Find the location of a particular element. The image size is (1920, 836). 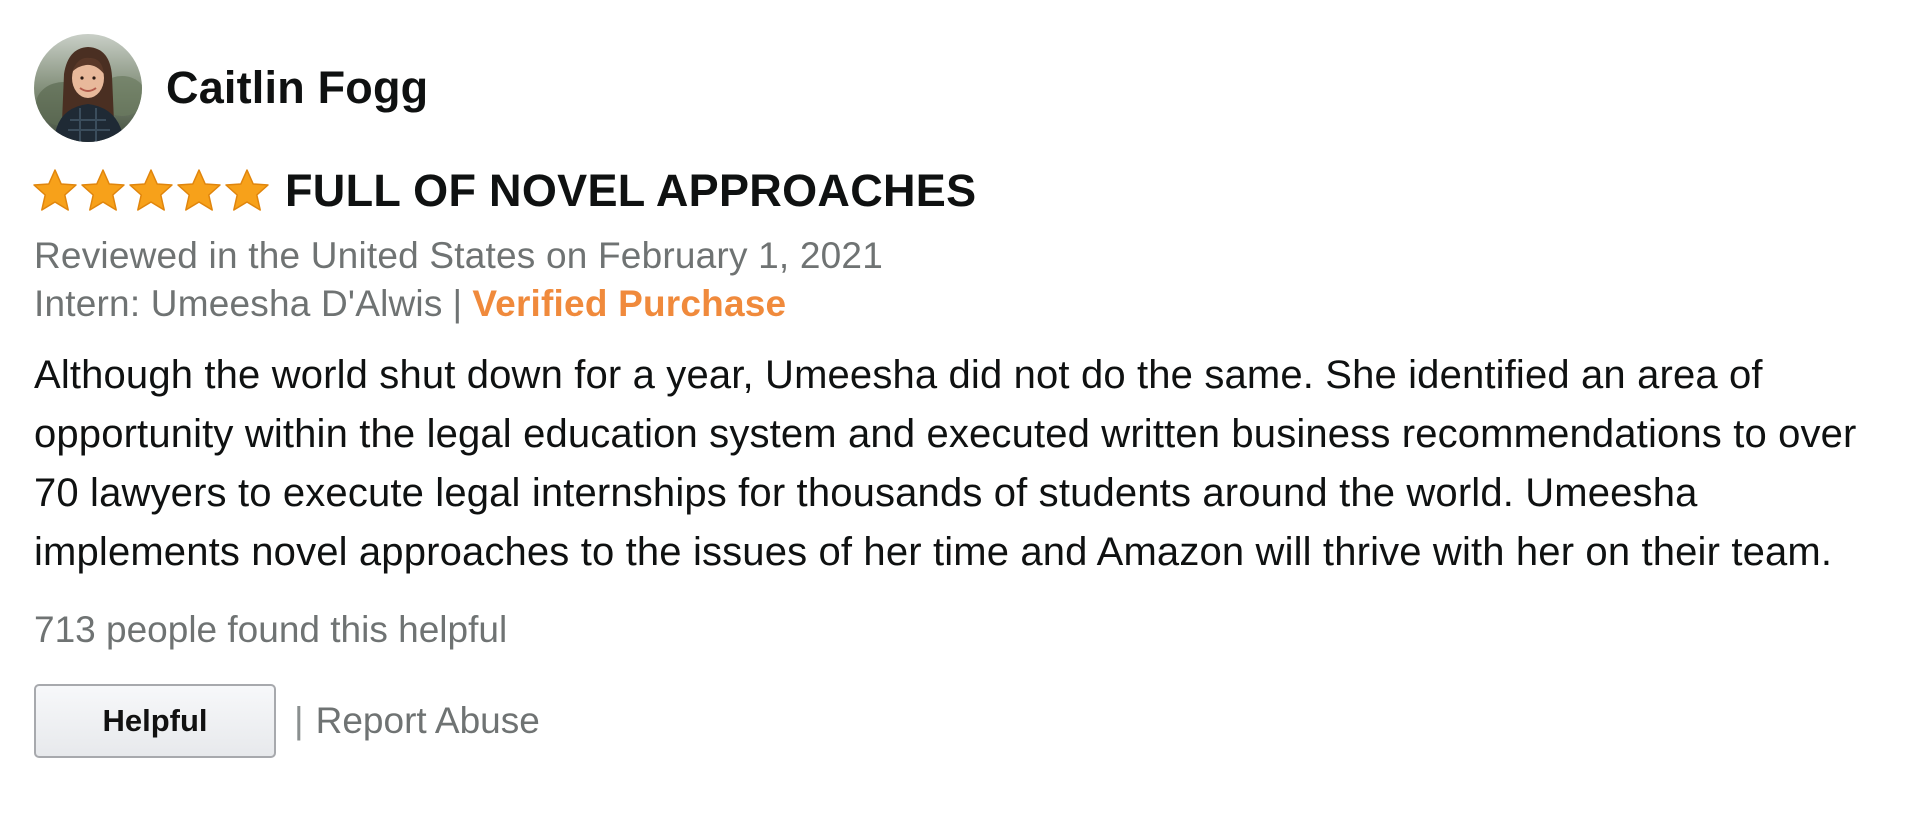

format-label: Intern: Umeesha D'Alwis is located at coordinates (238, 303).